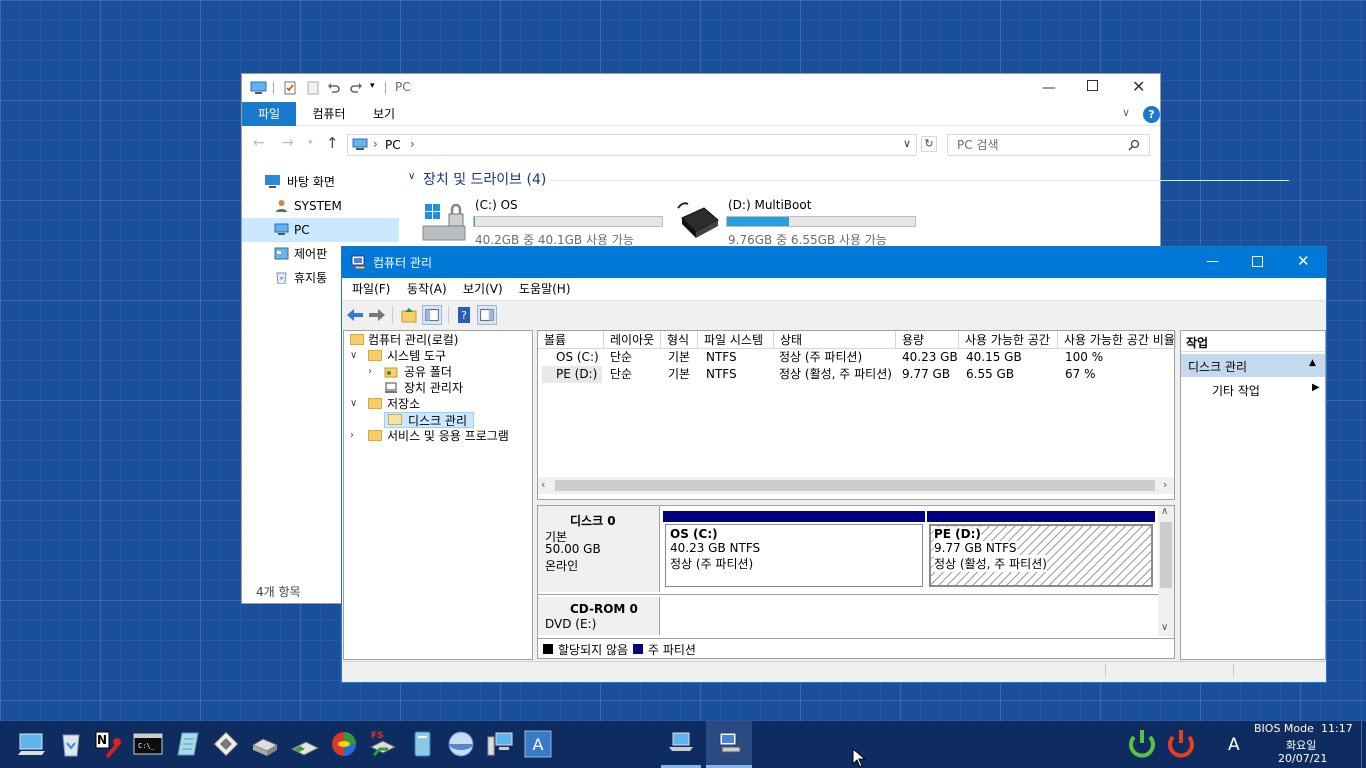  I want to click on refresh-icon: ↻, so click(929, 144).